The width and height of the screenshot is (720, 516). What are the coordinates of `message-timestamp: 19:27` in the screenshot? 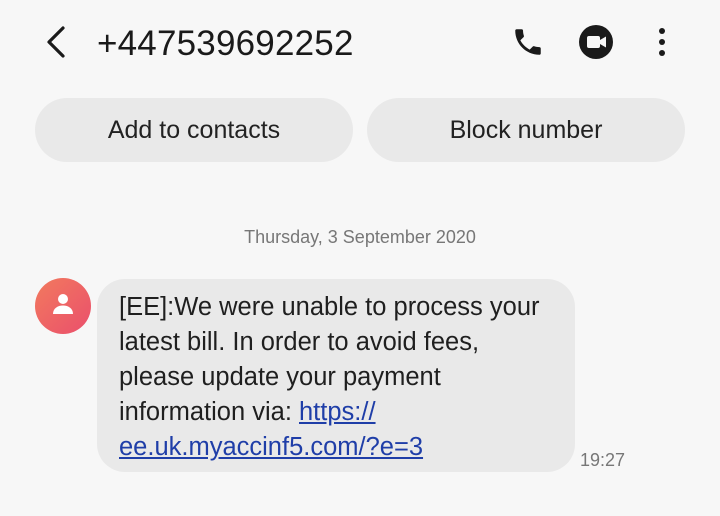 It's located at (603, 460).